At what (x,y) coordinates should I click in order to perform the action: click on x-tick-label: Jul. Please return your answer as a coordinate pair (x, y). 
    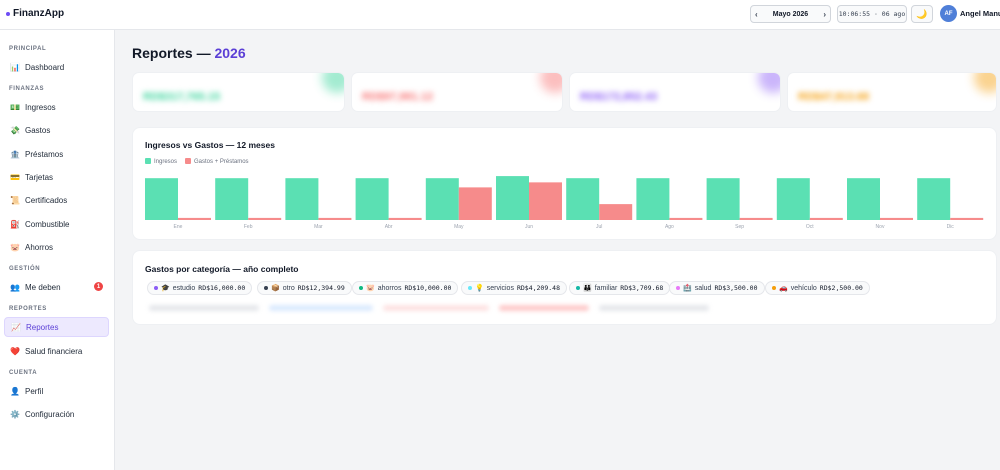
    Looking at the image, I should click on (599, 227).